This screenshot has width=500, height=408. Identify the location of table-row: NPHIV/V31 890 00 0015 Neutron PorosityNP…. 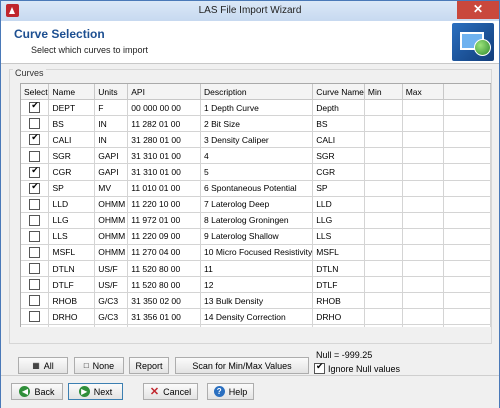
(256, 325).